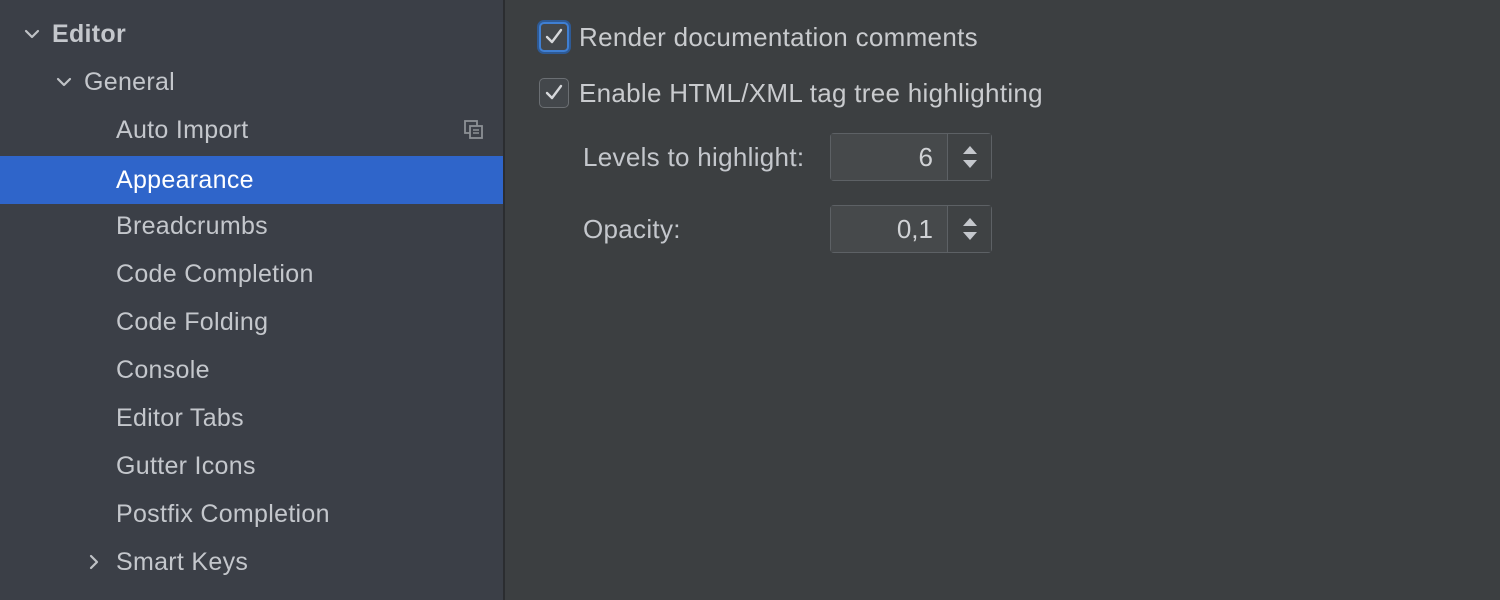 Image resolution: width=1500 pixels, height=600 pixels. I want to click on render-doc-comments-option: Render documentation comments, so click(758, 37).